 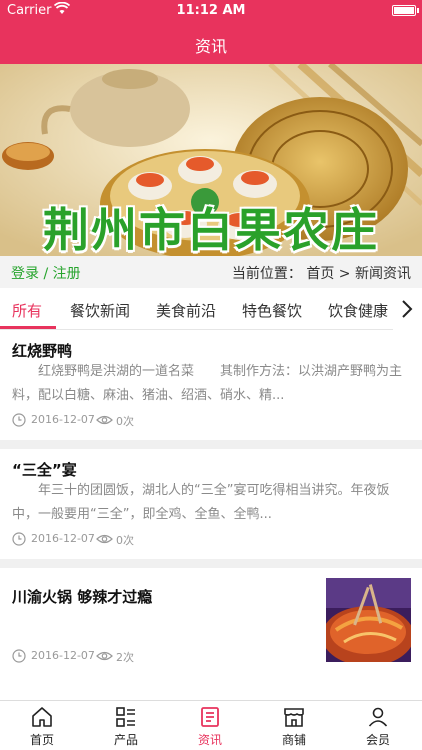 What do you see at coordinates (368, 620) in the screenshot?
I see `article-thumbnail` at bounding box center [368, 620].